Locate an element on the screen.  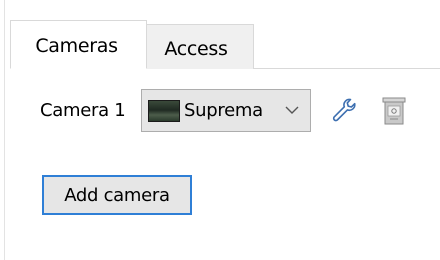
tab-access: Access is located at coordinates (200, 46).